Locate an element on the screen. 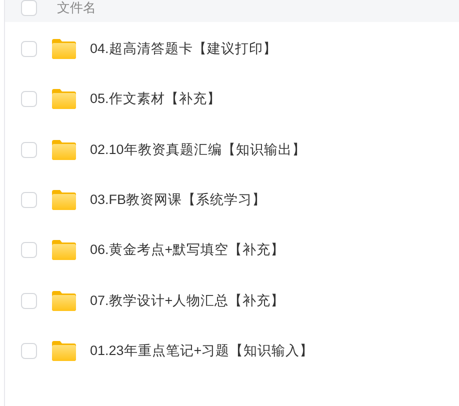 Image resolution: width=459 pixels, height=406 pixels. file-name: 03.FB教资网课【系统学习】 is located at coordinates (178, 200).